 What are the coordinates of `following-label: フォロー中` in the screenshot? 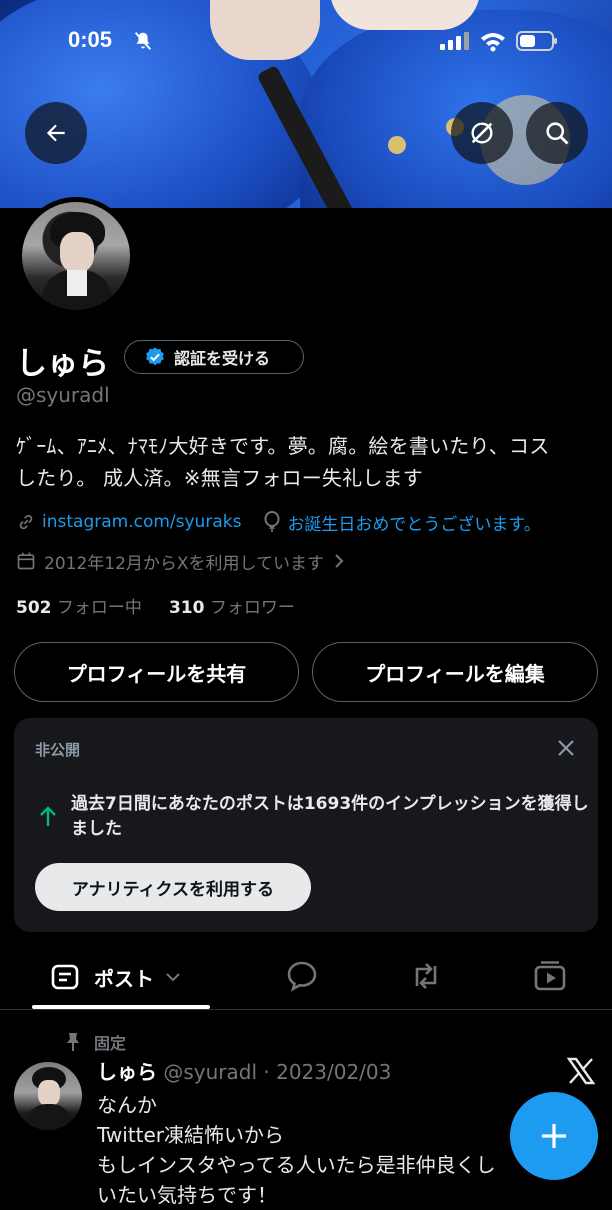 It's located at (99, 608).